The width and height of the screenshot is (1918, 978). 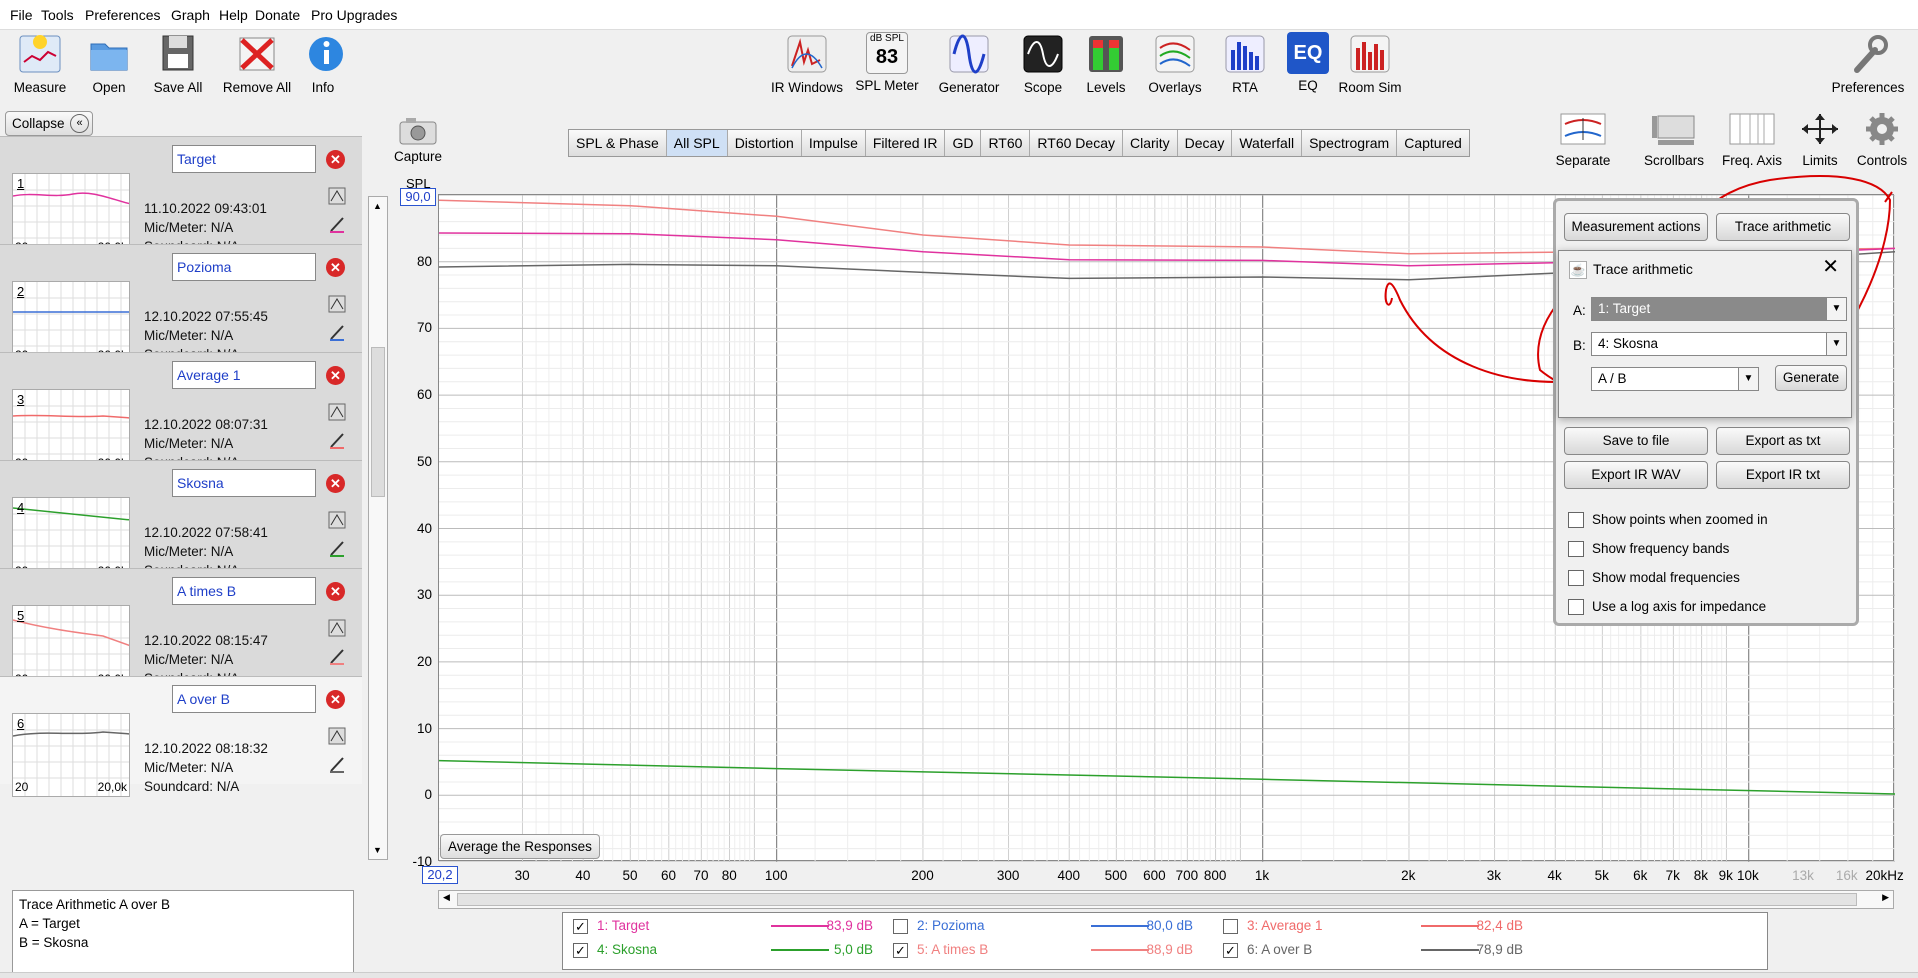 I want to click on trace-a-select: 1: Target ▼, so click(x=1719, y=309).